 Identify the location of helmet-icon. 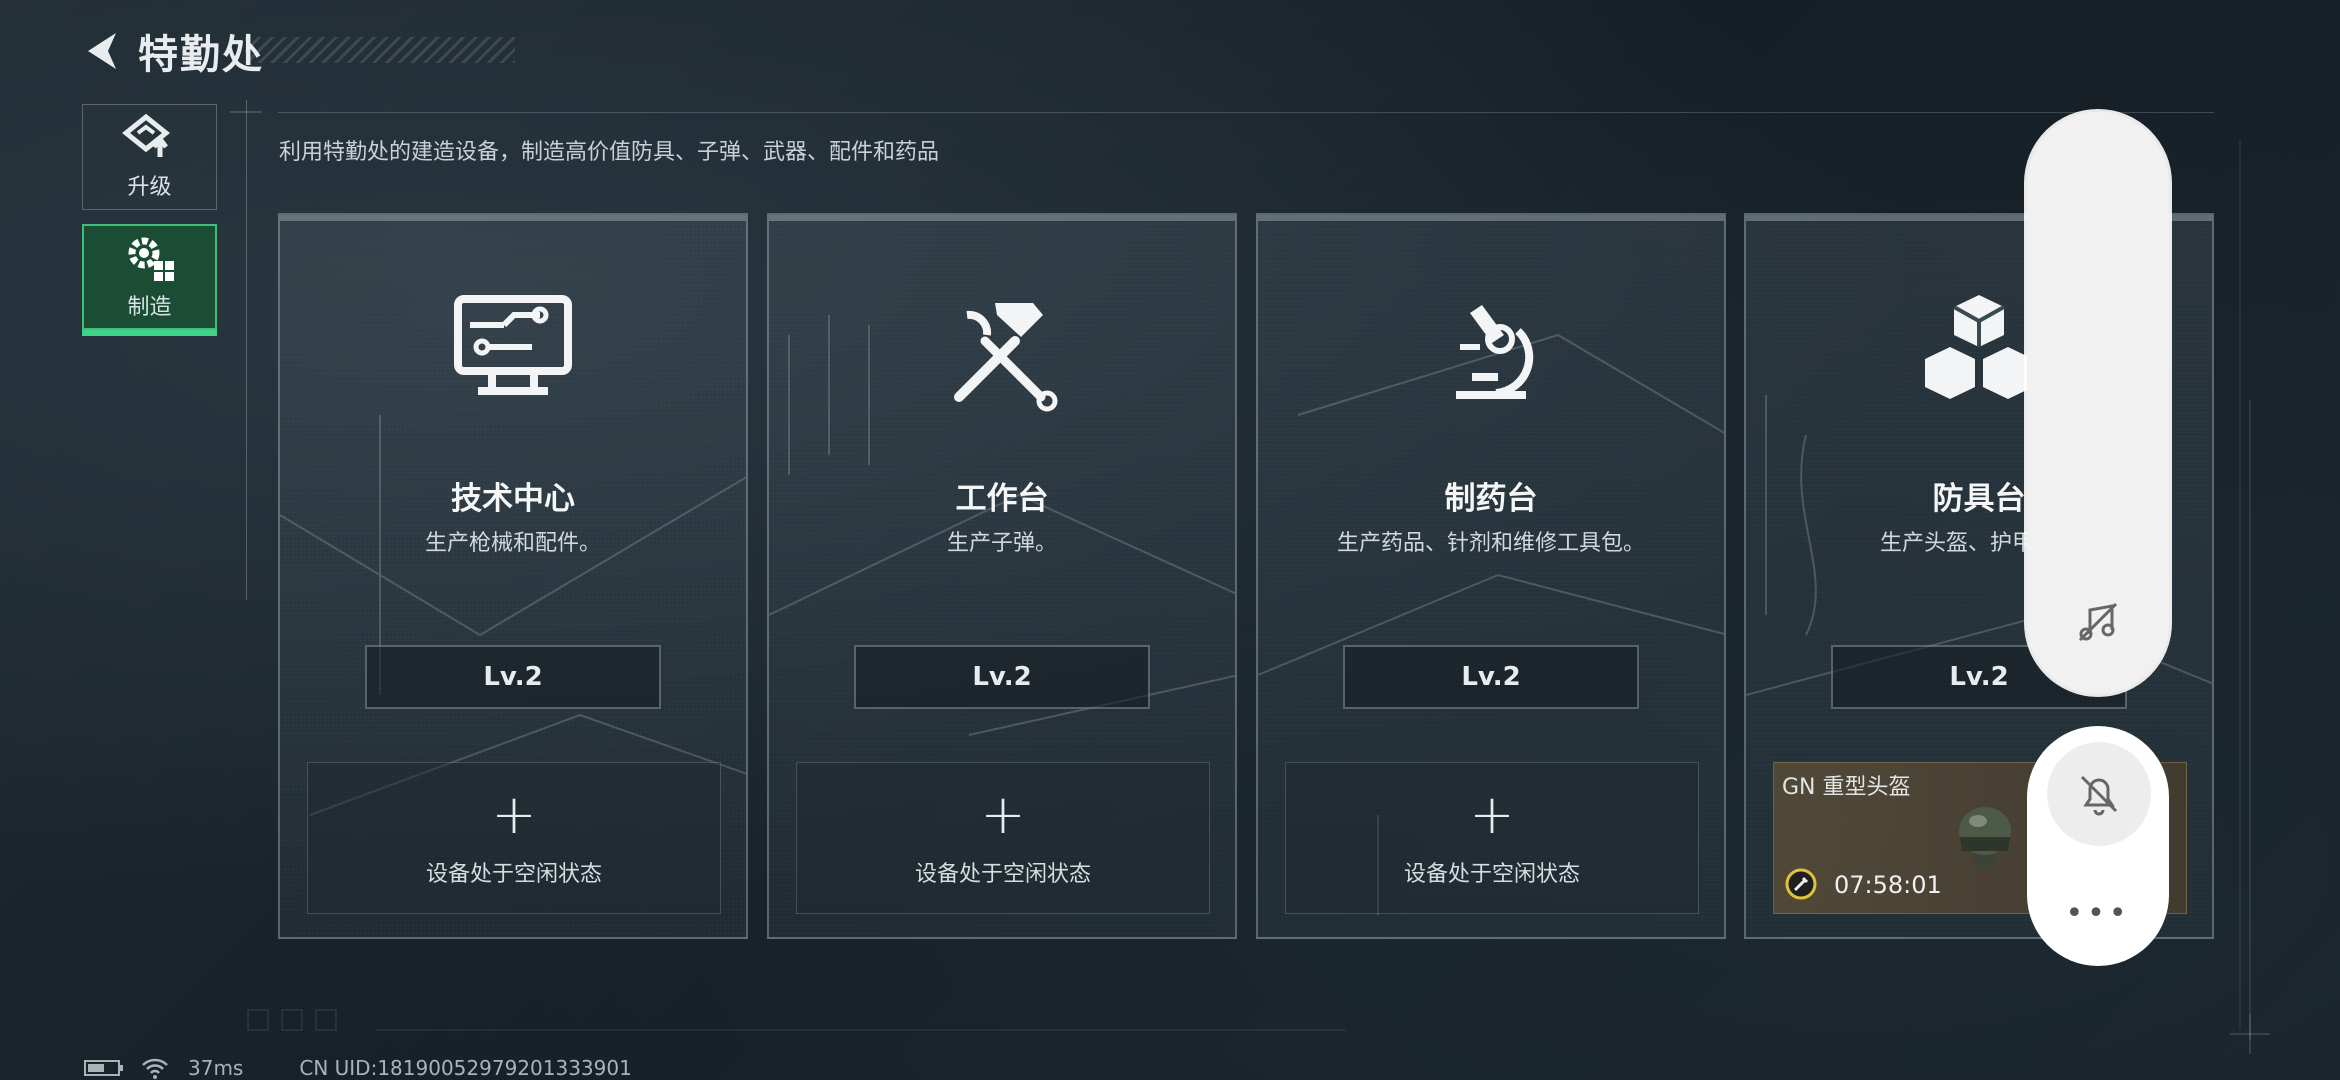
(1985, 837).